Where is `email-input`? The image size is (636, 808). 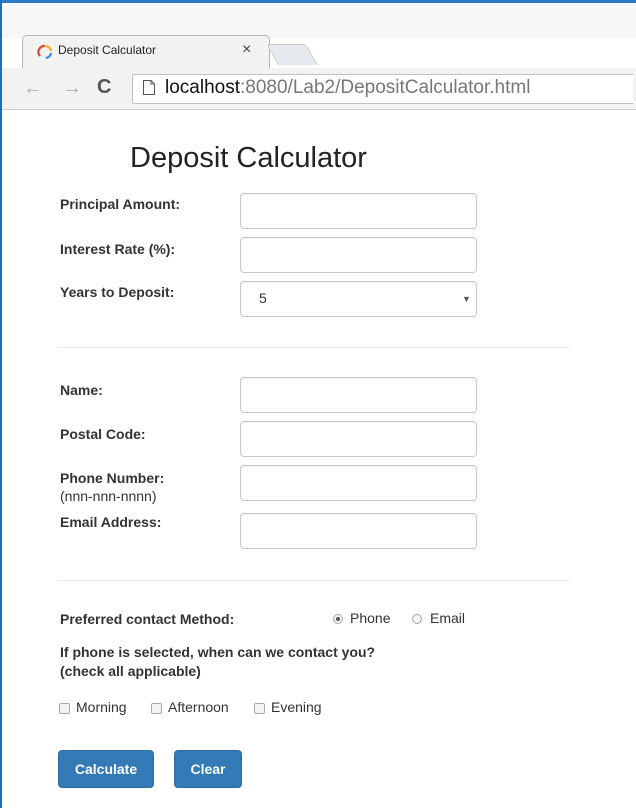
email-input is located at coordinates (358, 531).